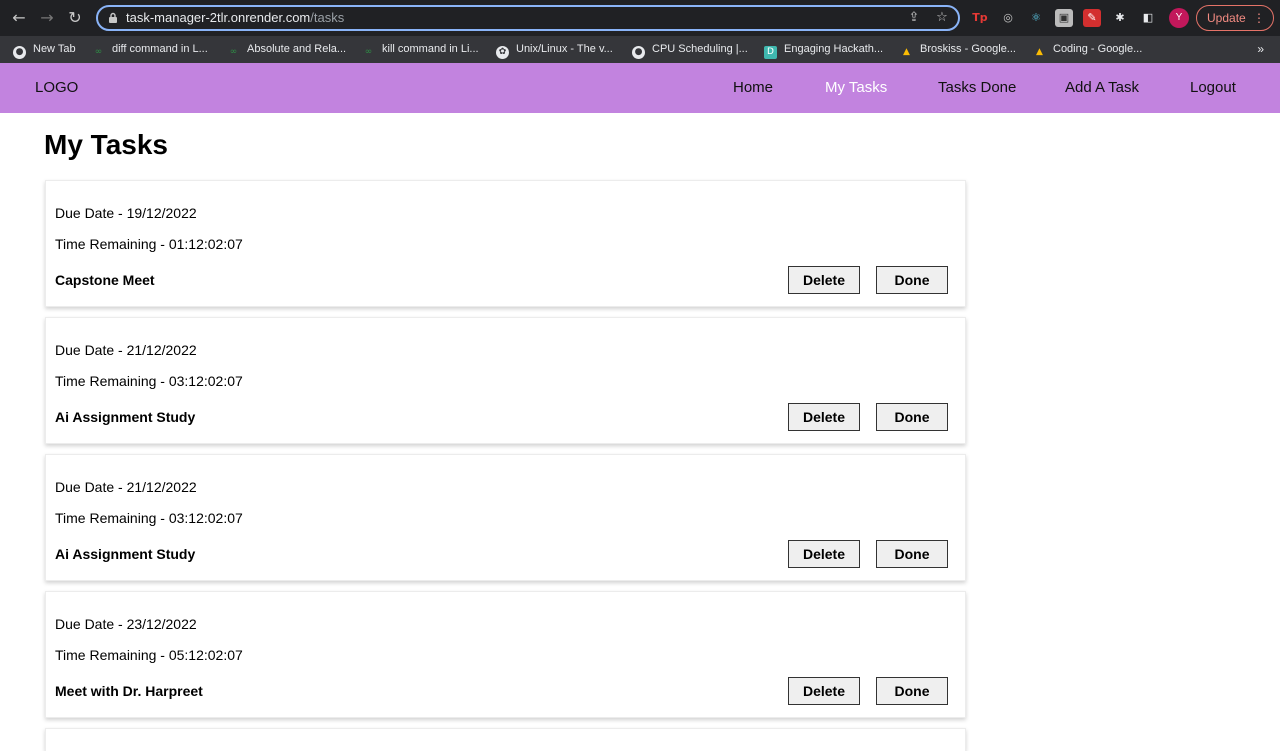 This screenshot has width=1280, height=751. Describe the element at coordinates (54, 49) in the screenshot. I see `bookmark-label: New Tab` at that location.